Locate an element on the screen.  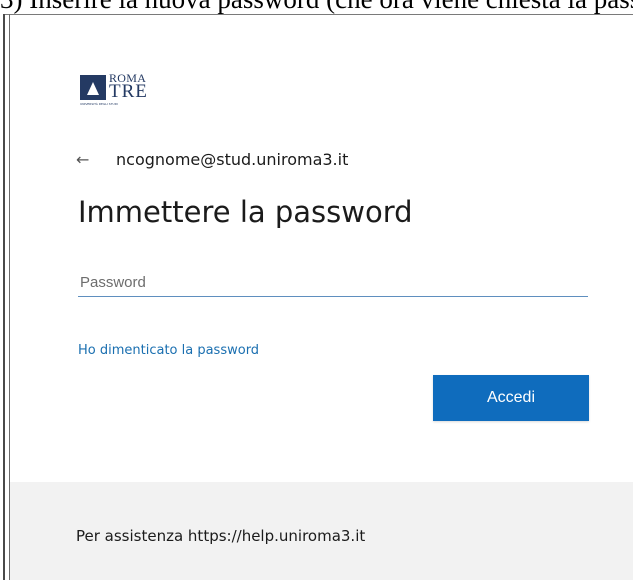
sign-in-button: Accedi is located at coordinates (511, 398).